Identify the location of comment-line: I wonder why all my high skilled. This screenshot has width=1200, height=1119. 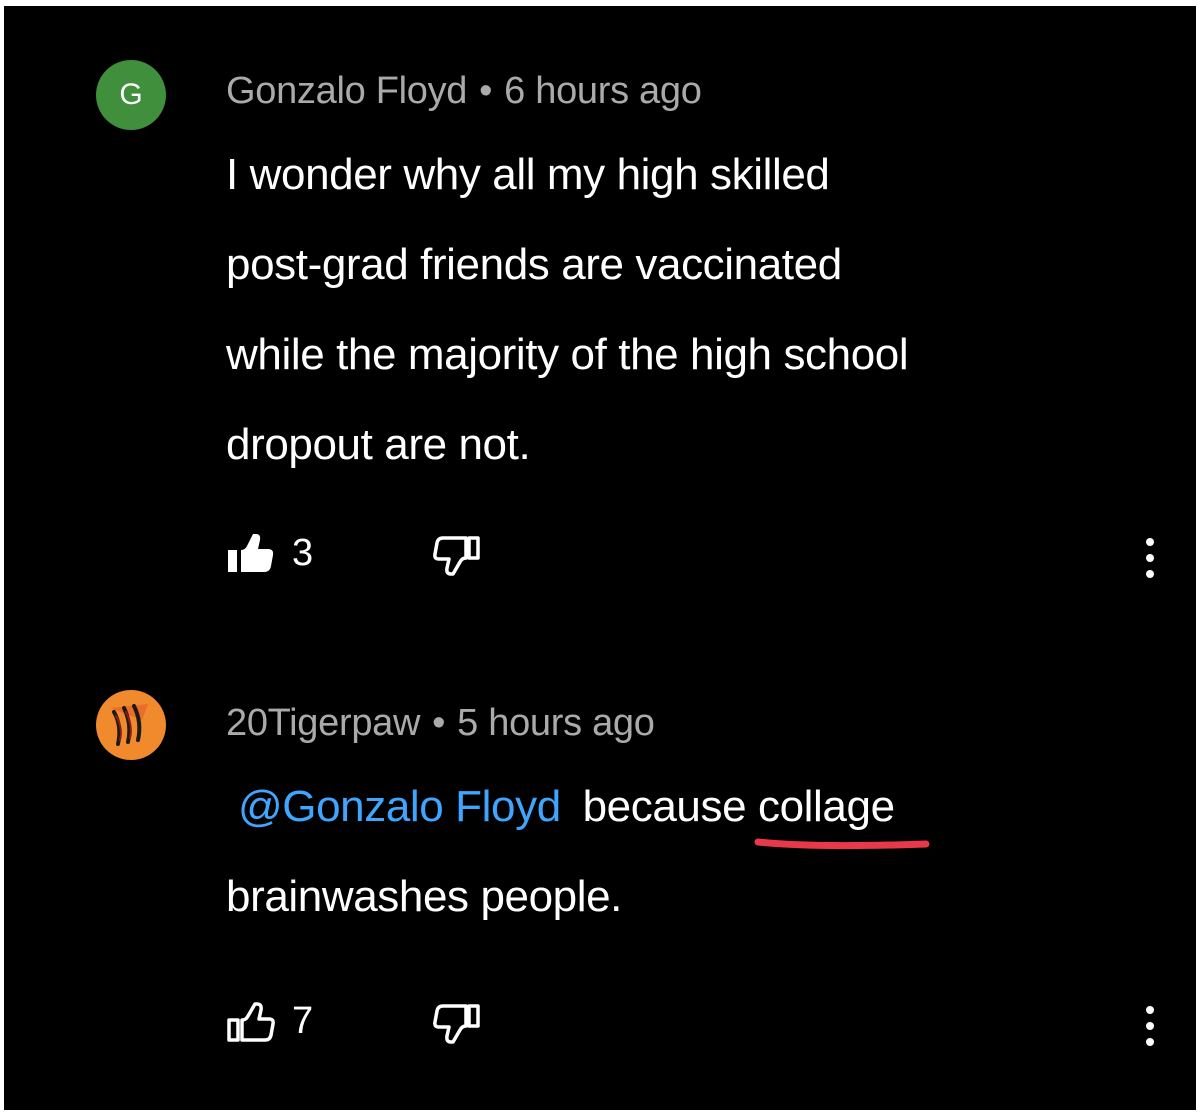
(528, 174).